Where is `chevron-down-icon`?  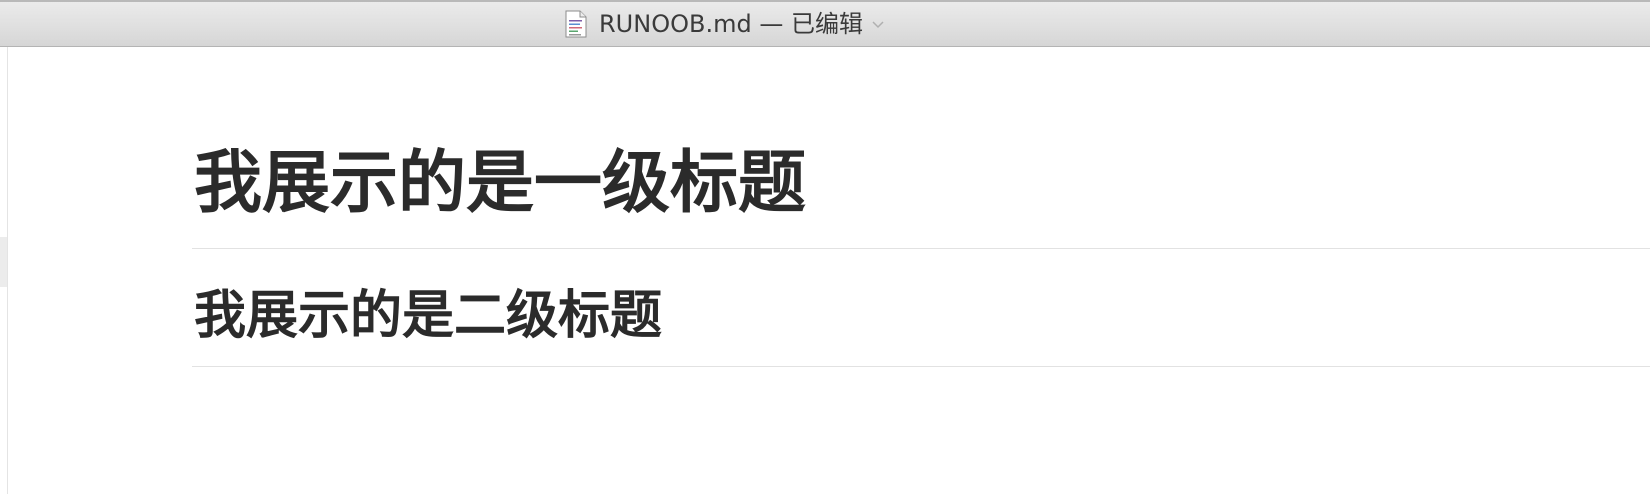
chevron-down-icon is located at coordinates (878, 25).